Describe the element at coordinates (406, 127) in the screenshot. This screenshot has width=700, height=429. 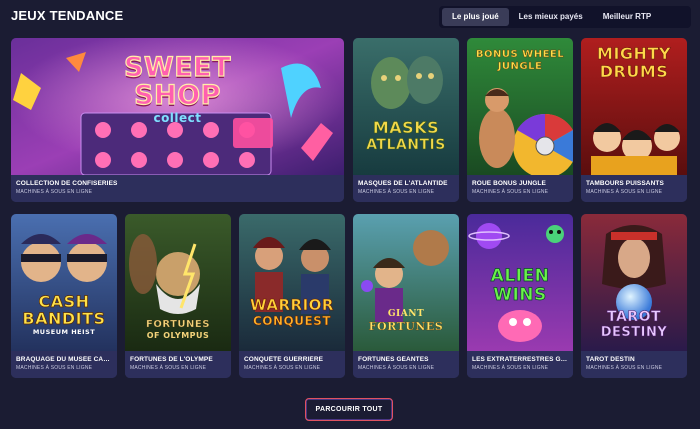
I see `game-logo: MASKS` at that location.